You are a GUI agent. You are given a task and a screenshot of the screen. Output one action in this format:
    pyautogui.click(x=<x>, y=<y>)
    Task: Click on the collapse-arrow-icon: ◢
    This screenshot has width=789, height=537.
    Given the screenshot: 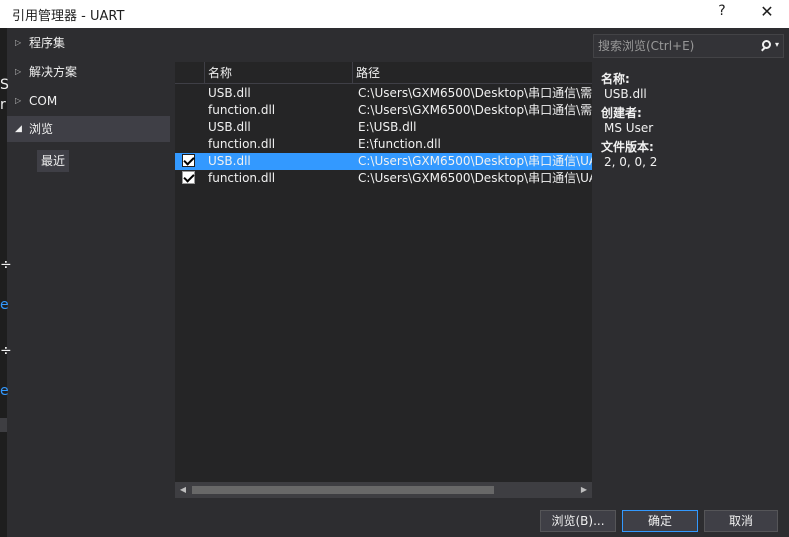 What is the action you would take?
    pyautogui.click(x=18, y=129)
    